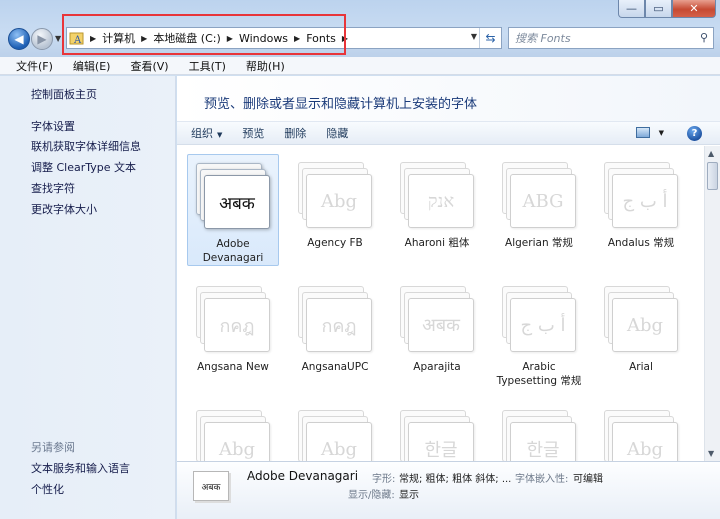 Image resolution: width=720 pixels, height=519 pixels. I want to click on font-file-icon: أ ب ج, so click(539, 318).